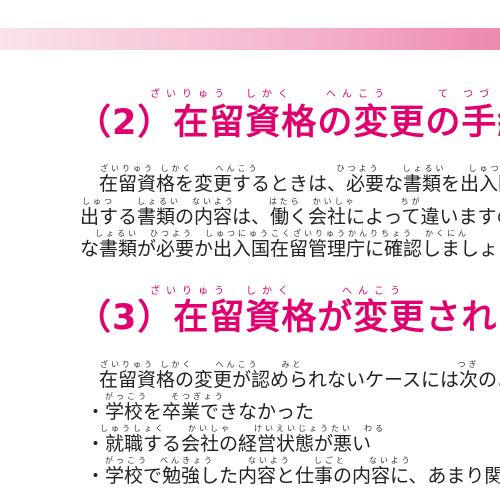 This screenshot has height=500, width=500. I want to click on heading-ruby: ざいりゅう しかく へんこう, so click(278, 291).